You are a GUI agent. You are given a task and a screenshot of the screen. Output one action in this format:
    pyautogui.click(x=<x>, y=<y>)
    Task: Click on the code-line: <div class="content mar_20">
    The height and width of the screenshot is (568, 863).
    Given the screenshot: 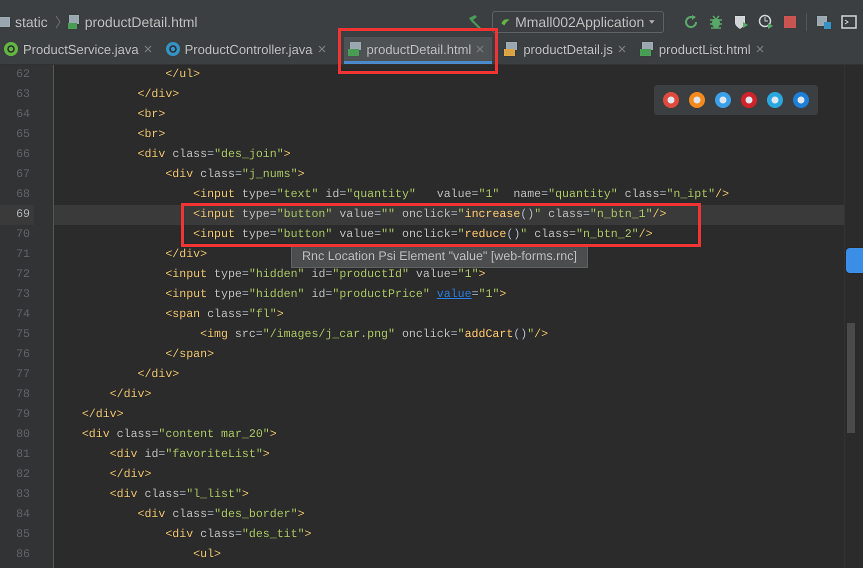 What is the action you would take?
    pyautogui.click(x=178, y=435)
    